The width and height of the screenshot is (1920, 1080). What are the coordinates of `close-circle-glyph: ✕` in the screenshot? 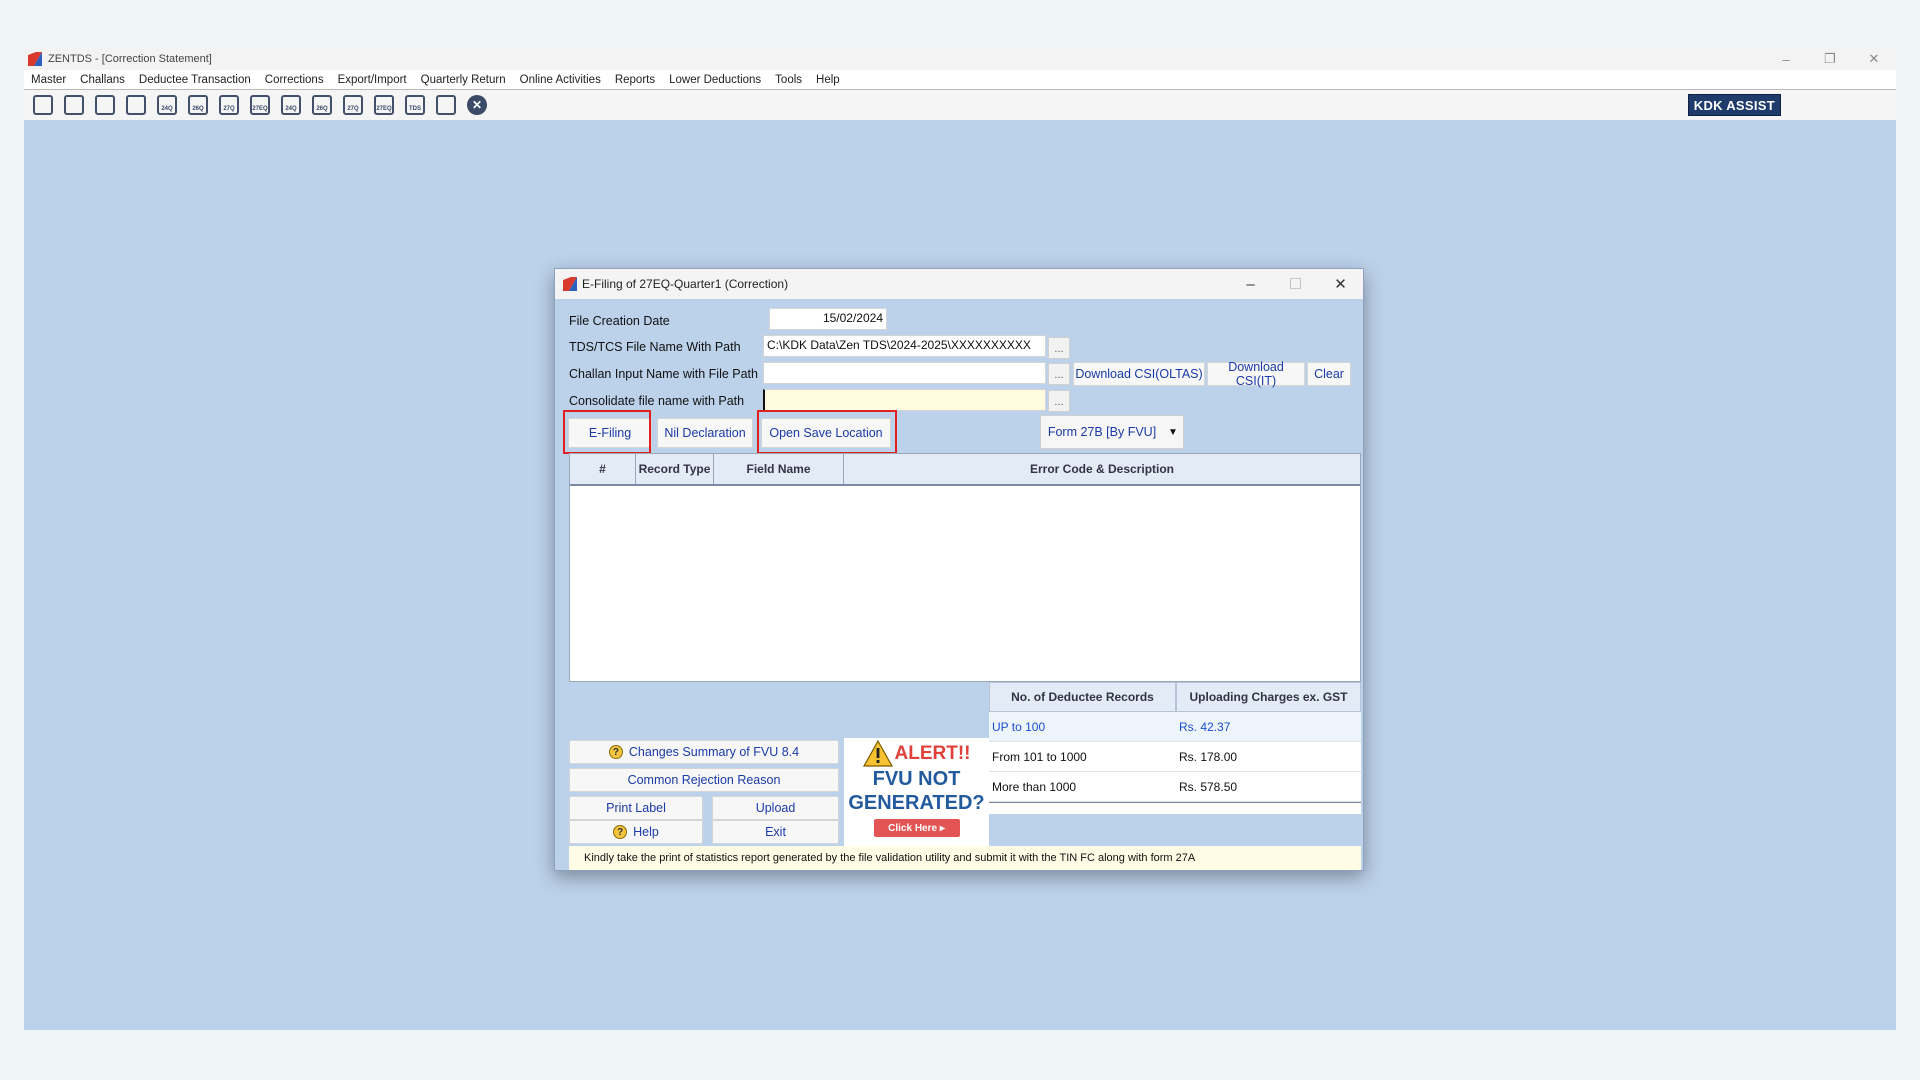 It's located at (477, 105).